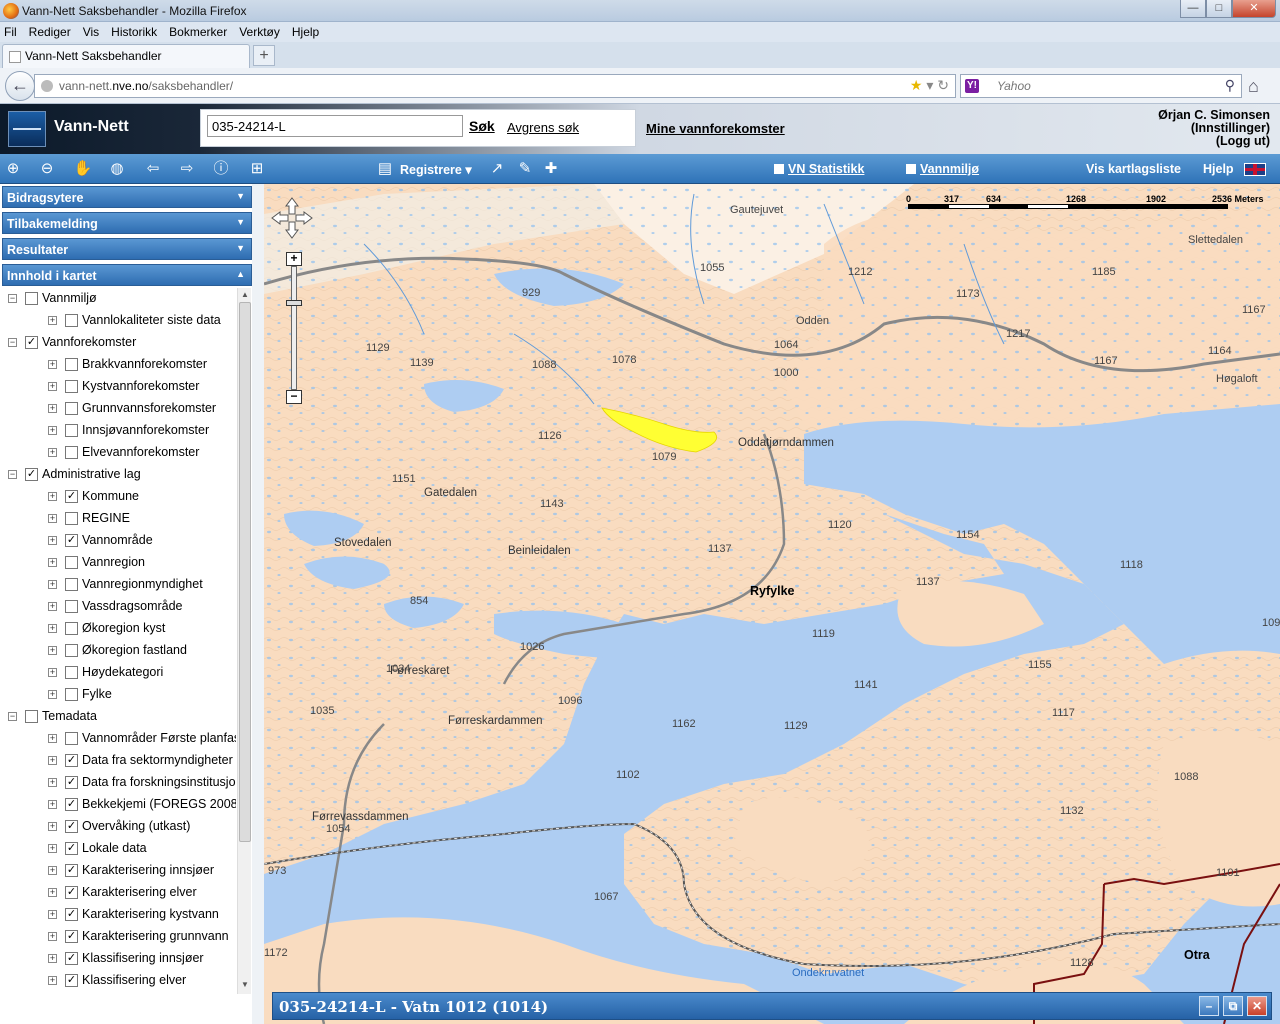 This screenshot has width=1280, height=1024. Describe the element at coordinates (551, 169) in the screenshot. I see `add-user-icon: ✚` at that location.